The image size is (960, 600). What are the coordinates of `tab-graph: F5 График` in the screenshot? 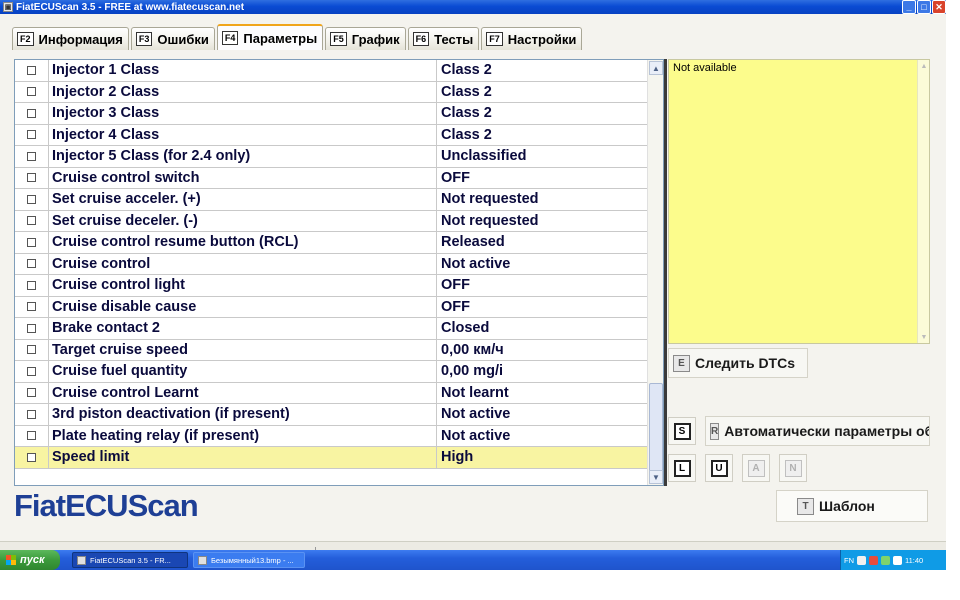 It's located at (365, 38).